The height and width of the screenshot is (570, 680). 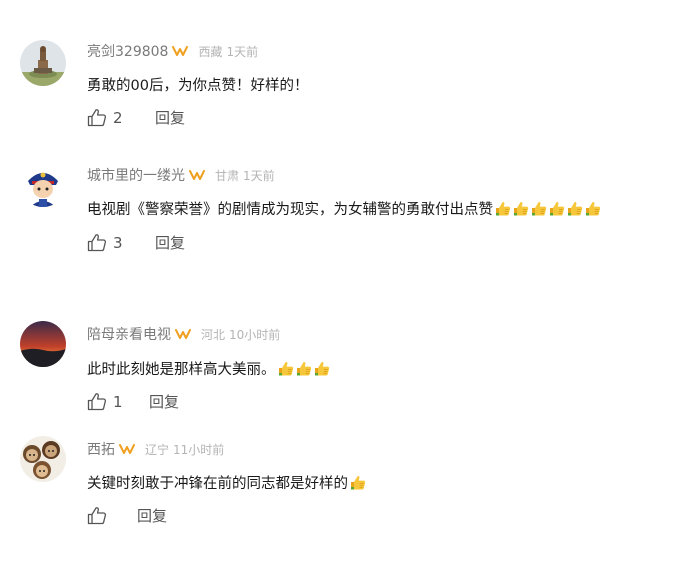 I want to click on location: 西藏, so click(x=210, y=51).